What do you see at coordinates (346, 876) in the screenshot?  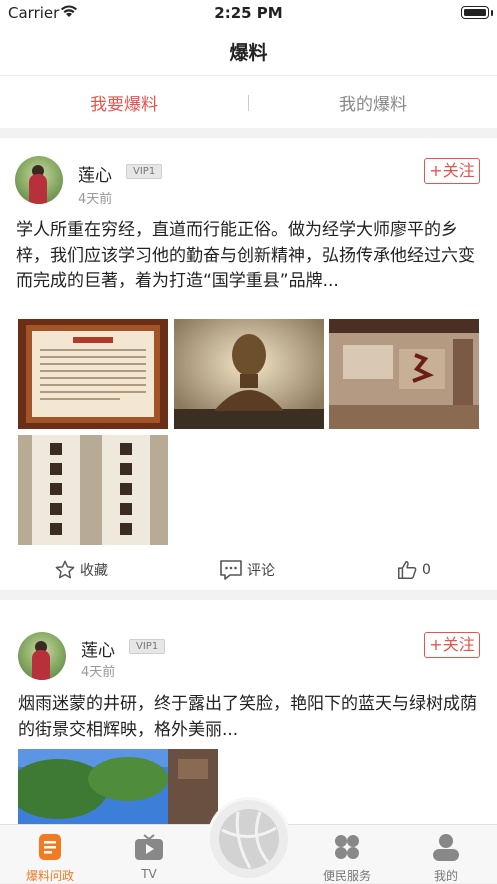 I see `tab-label: 便民服务` at bounding box center [346, 876].